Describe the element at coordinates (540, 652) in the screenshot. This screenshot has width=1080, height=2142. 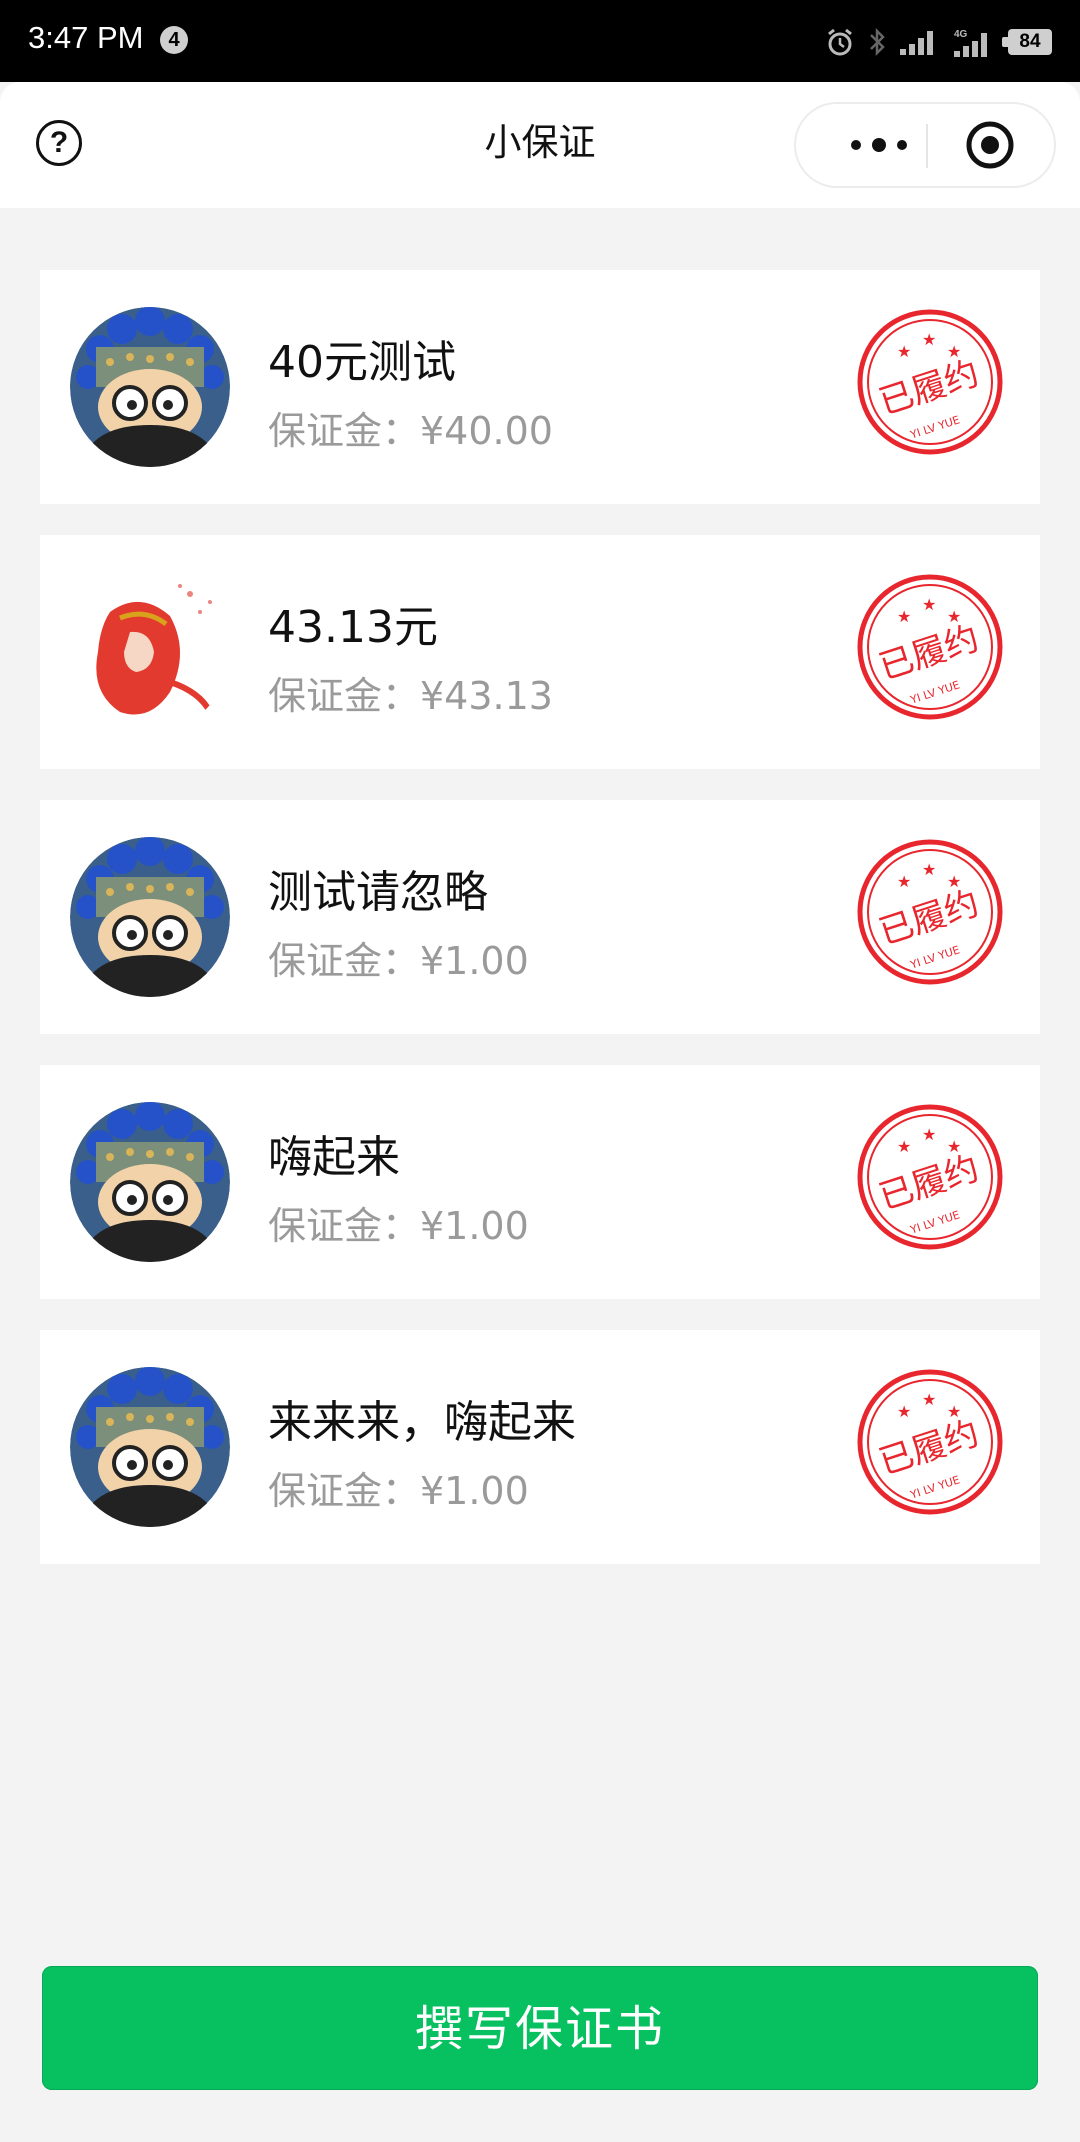
I see `guarantee-card: 43.13元 保证金：¥43.13 ★ ★ ★ 已履约 YI LV YUE` at that location.